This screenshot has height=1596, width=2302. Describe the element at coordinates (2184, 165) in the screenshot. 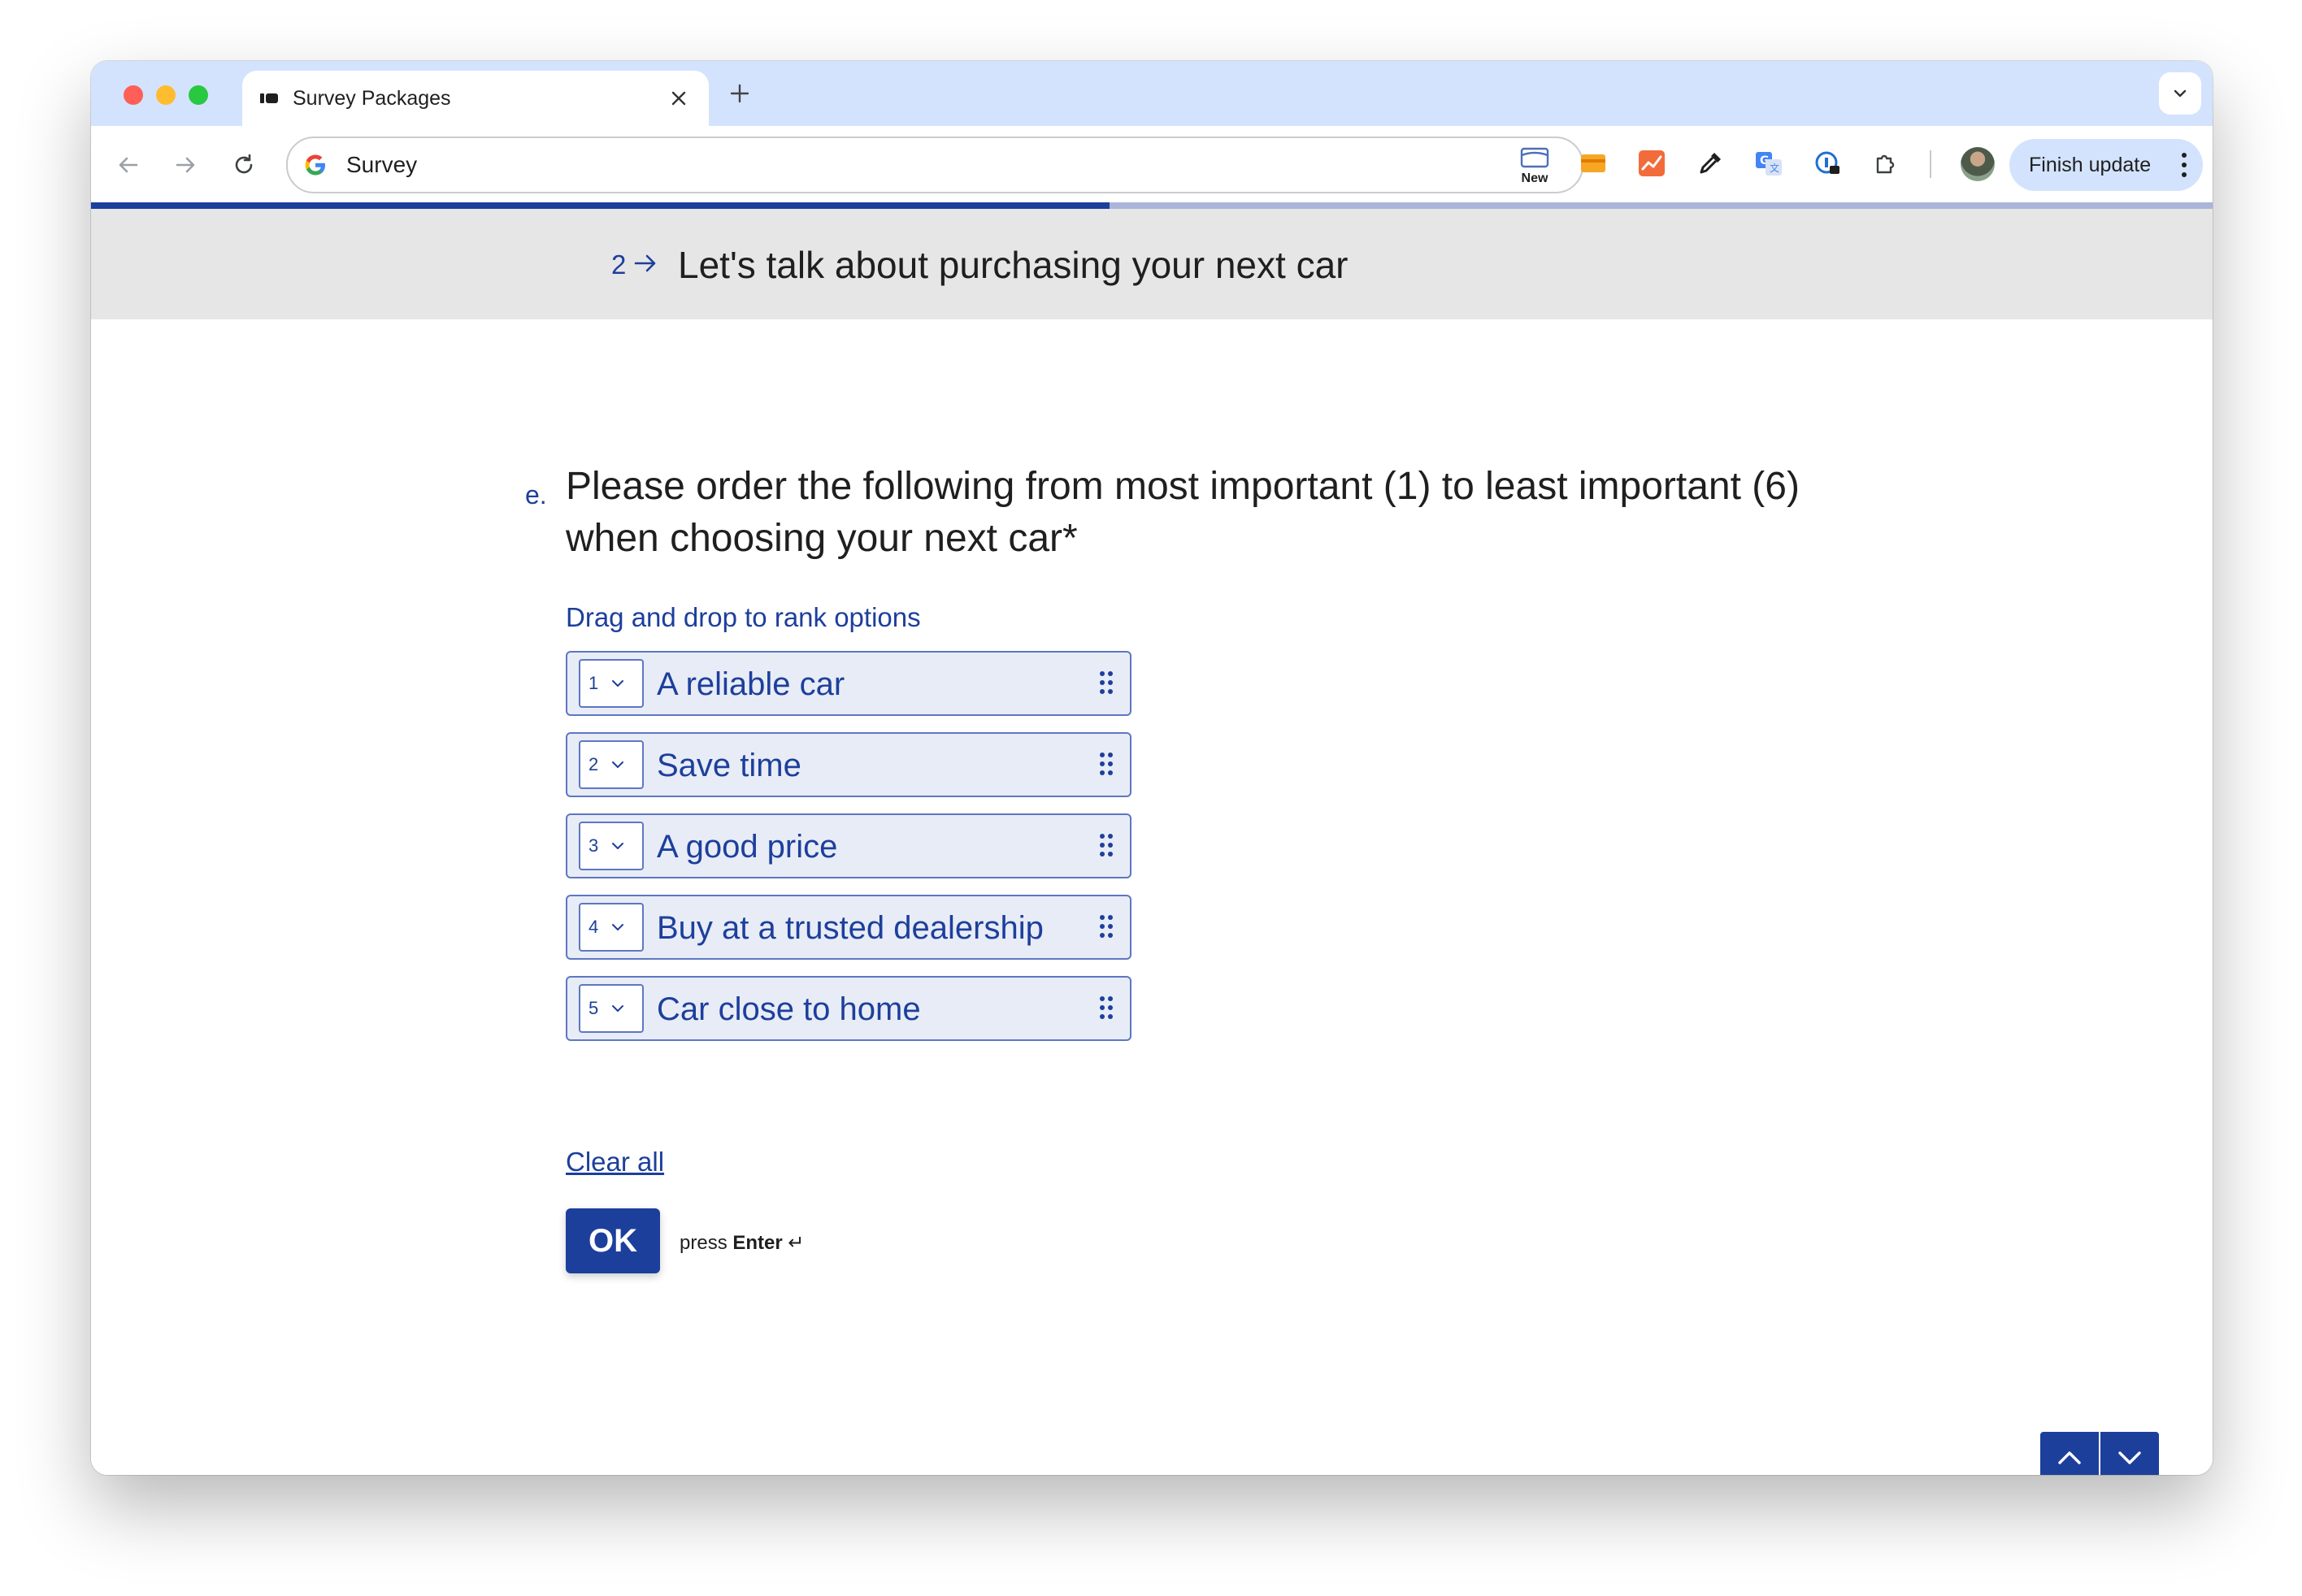

I see `more-vertical-icon` at that location.